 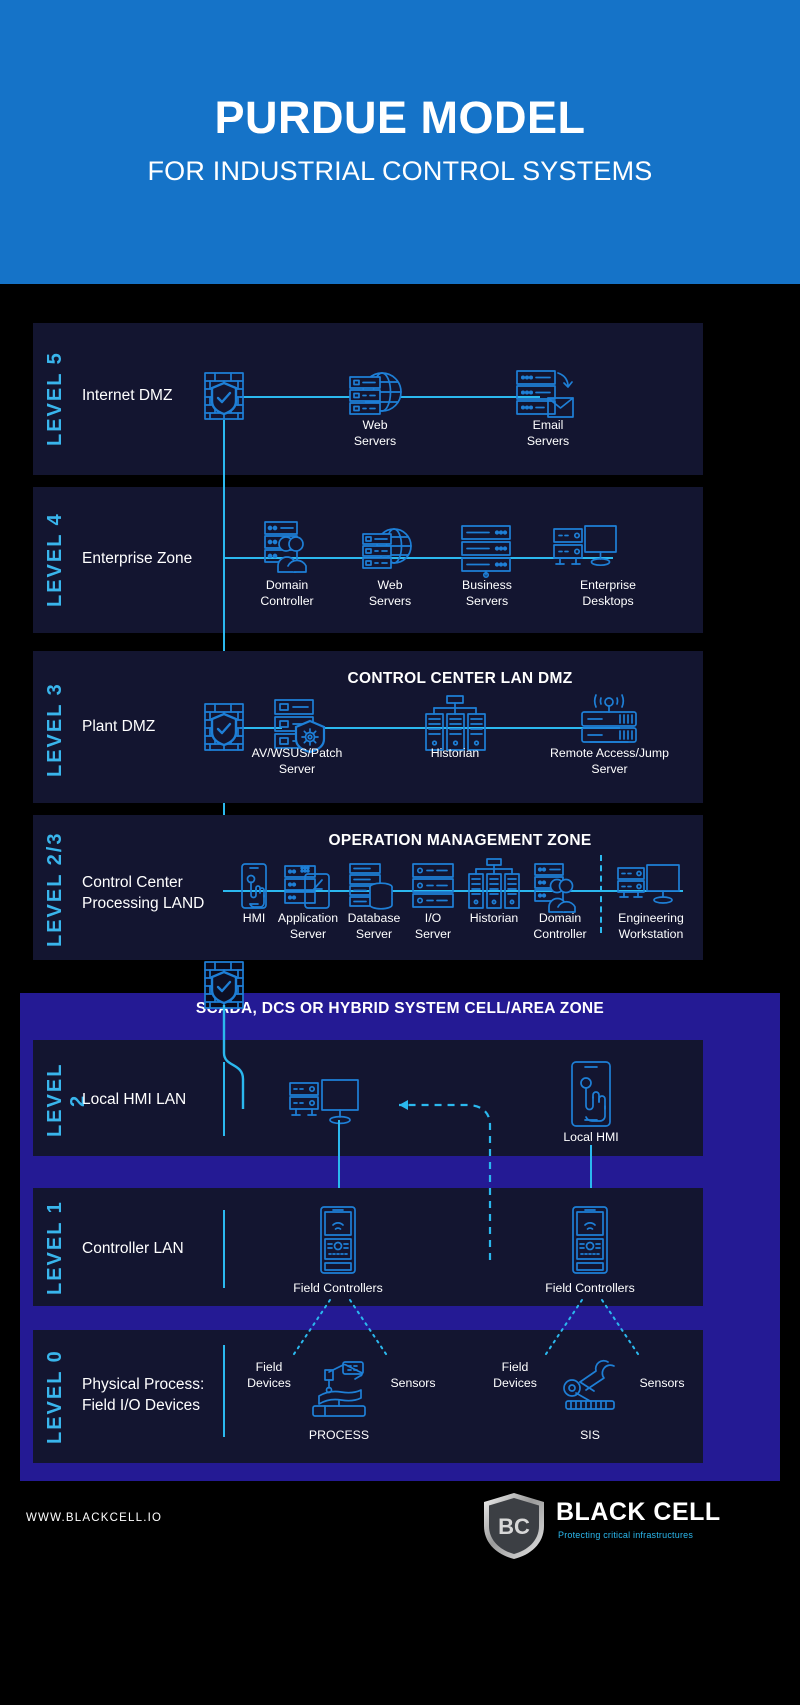 I want to click on field-controller-icon-left, so click(x=338, y=1240).